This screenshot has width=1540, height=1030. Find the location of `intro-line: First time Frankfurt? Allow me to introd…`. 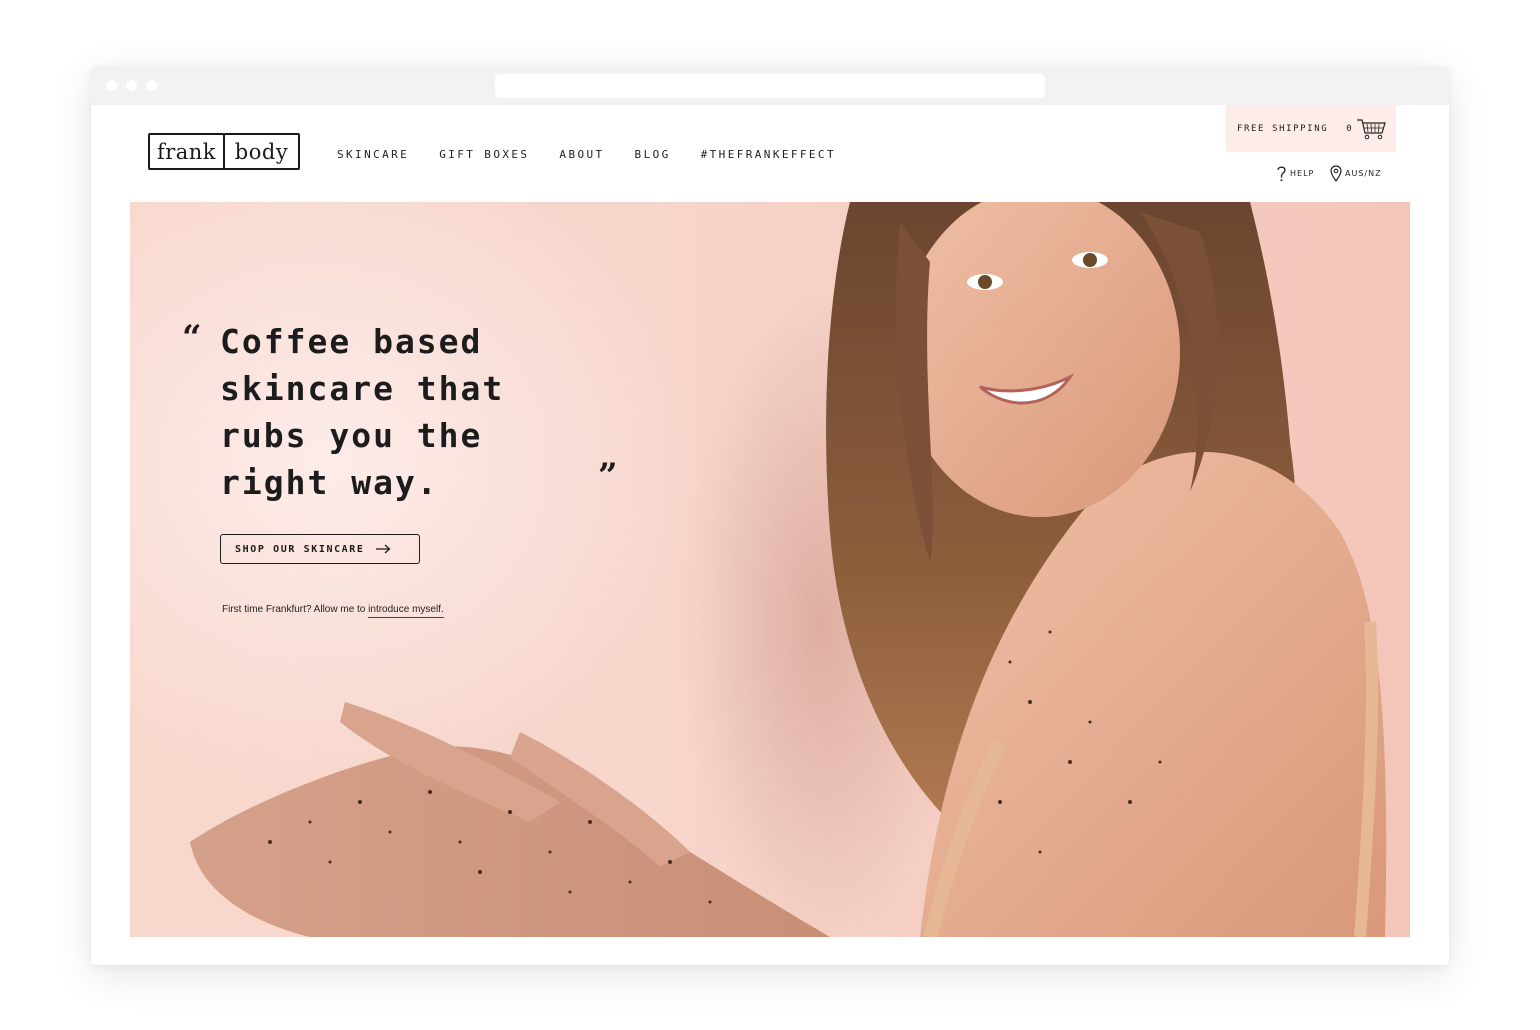

intro-line: First time Frankfurt? Allow me to introd… is located at coordinates (333, 611).